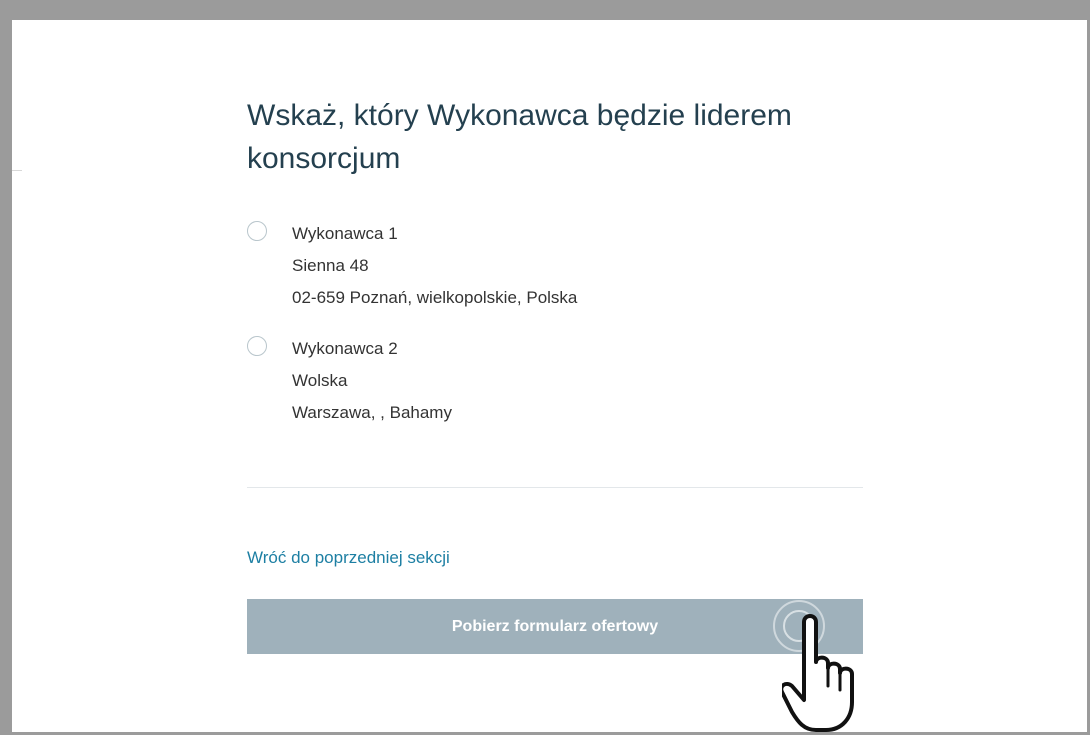 The width and height of the screenshot is (1090, 735). Describe the element at coordinates (555, 487) in the screenshot. I see `section-divider` at that location.